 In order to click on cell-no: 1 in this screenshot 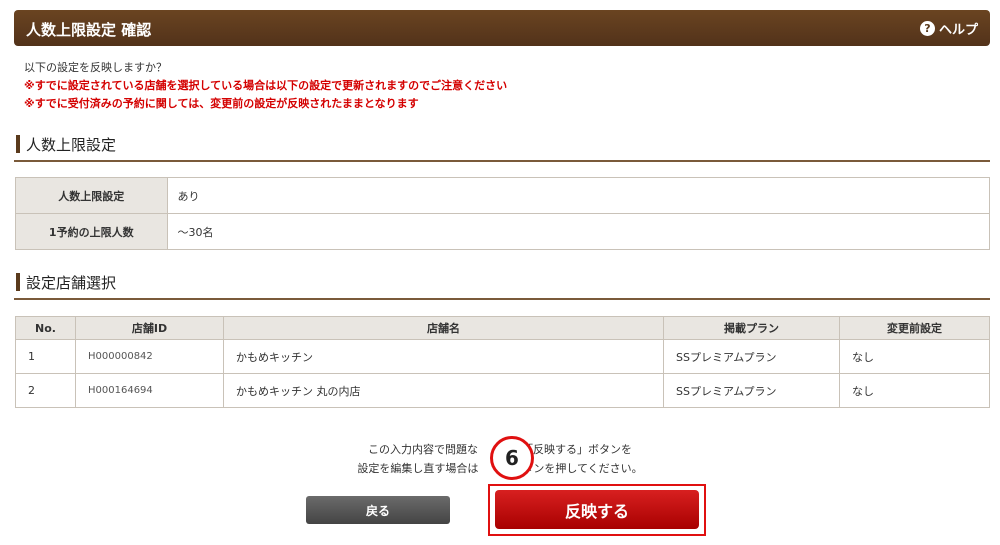, I will do `click(45, 356)`.